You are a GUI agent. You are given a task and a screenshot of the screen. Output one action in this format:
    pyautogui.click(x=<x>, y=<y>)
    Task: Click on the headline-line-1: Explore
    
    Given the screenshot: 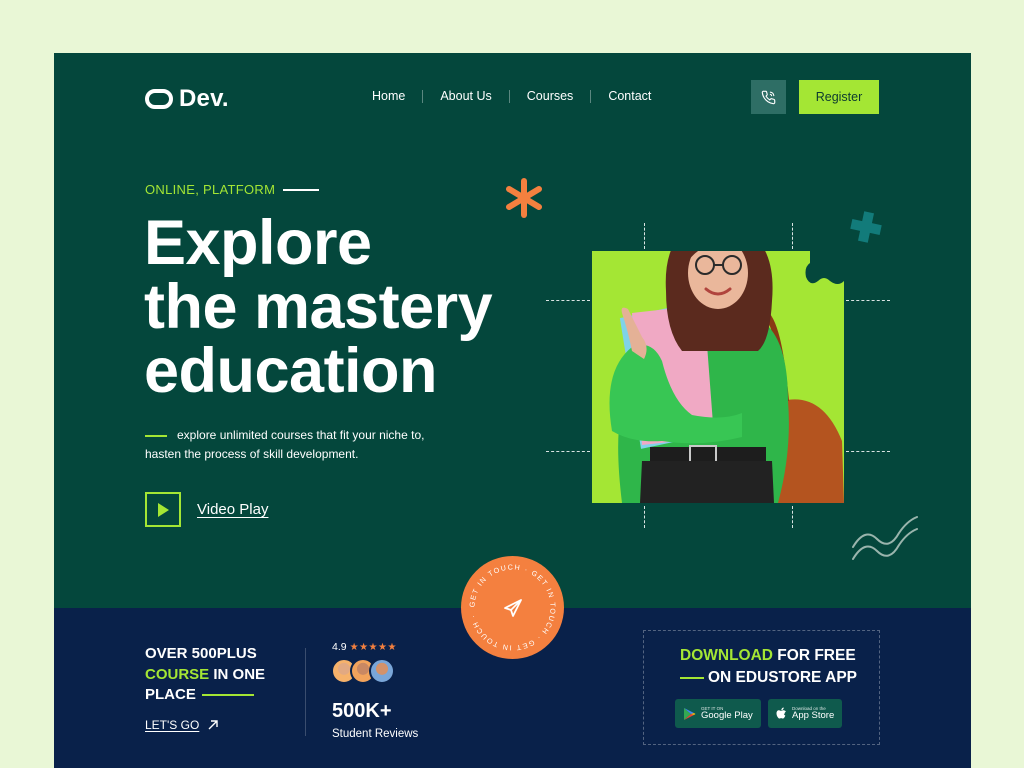 What is the action you would take?
    pyautogui.click(x=258, y=243)
    